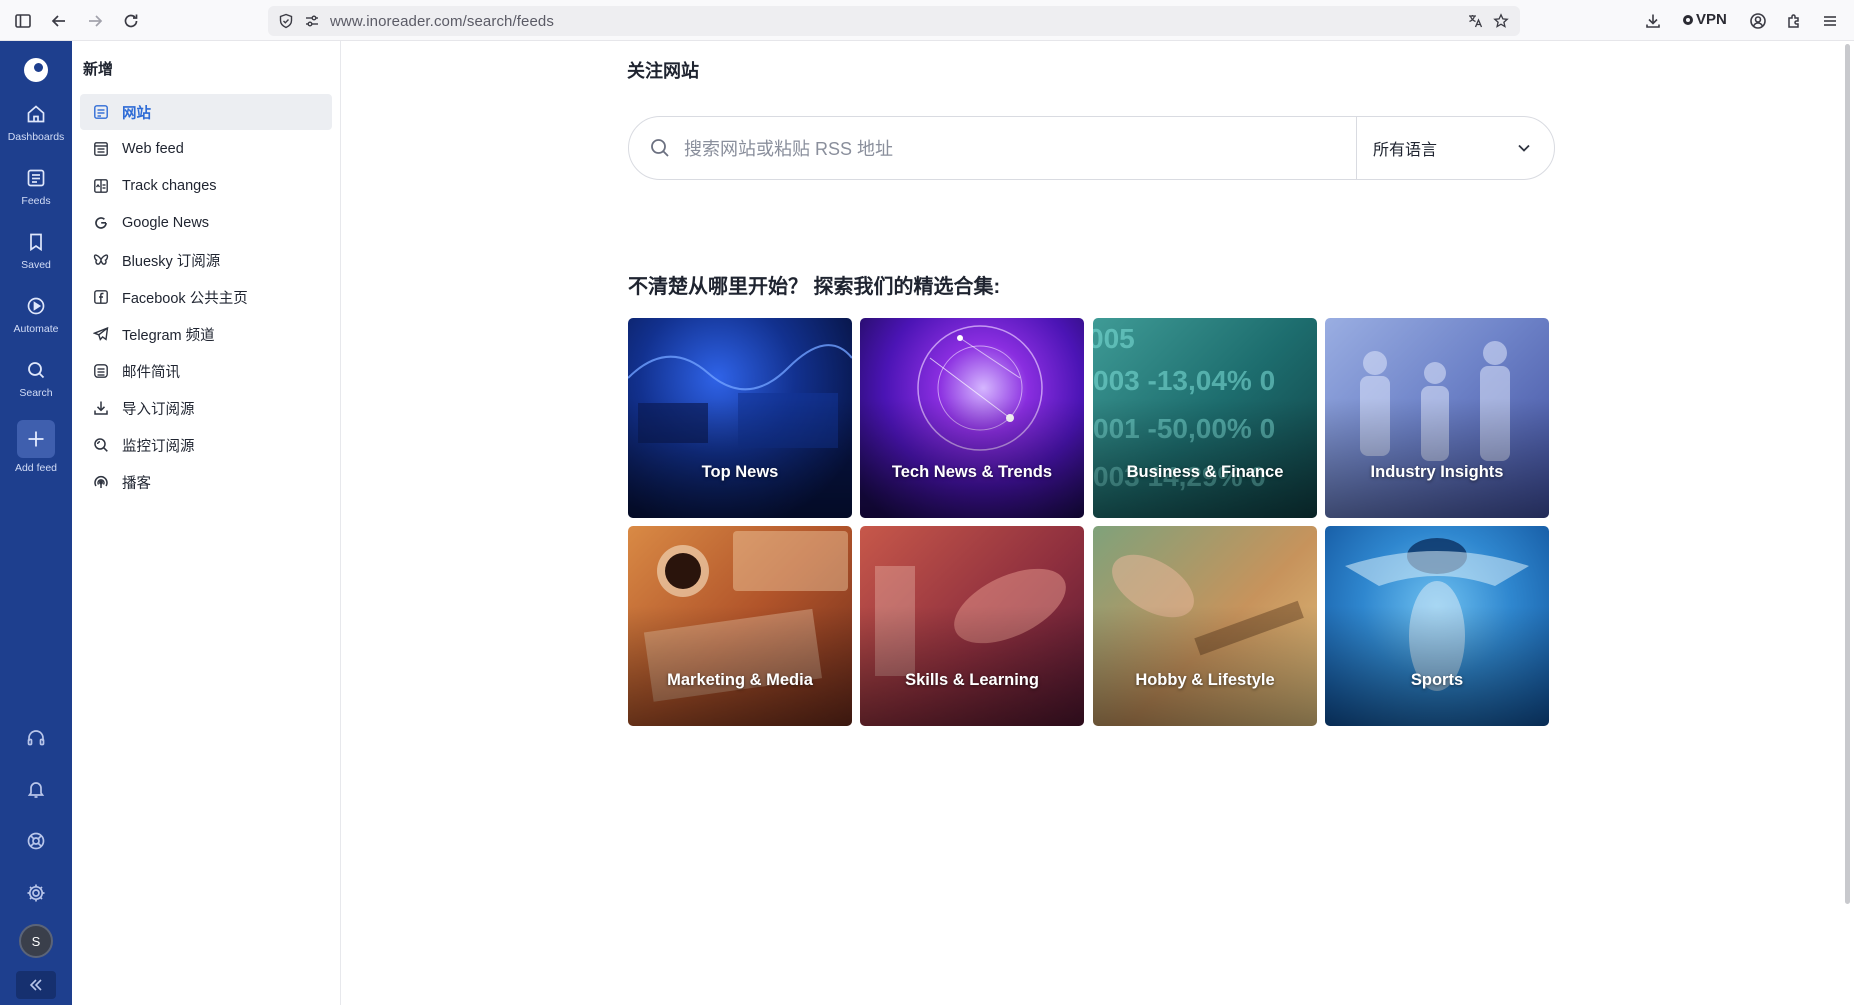 The width and height of the screenshot is (1854, 1005). What do you see at coordinates (36, 737) in the screenshot?
I see `headphones-icon` at bounding box center [36, 737].